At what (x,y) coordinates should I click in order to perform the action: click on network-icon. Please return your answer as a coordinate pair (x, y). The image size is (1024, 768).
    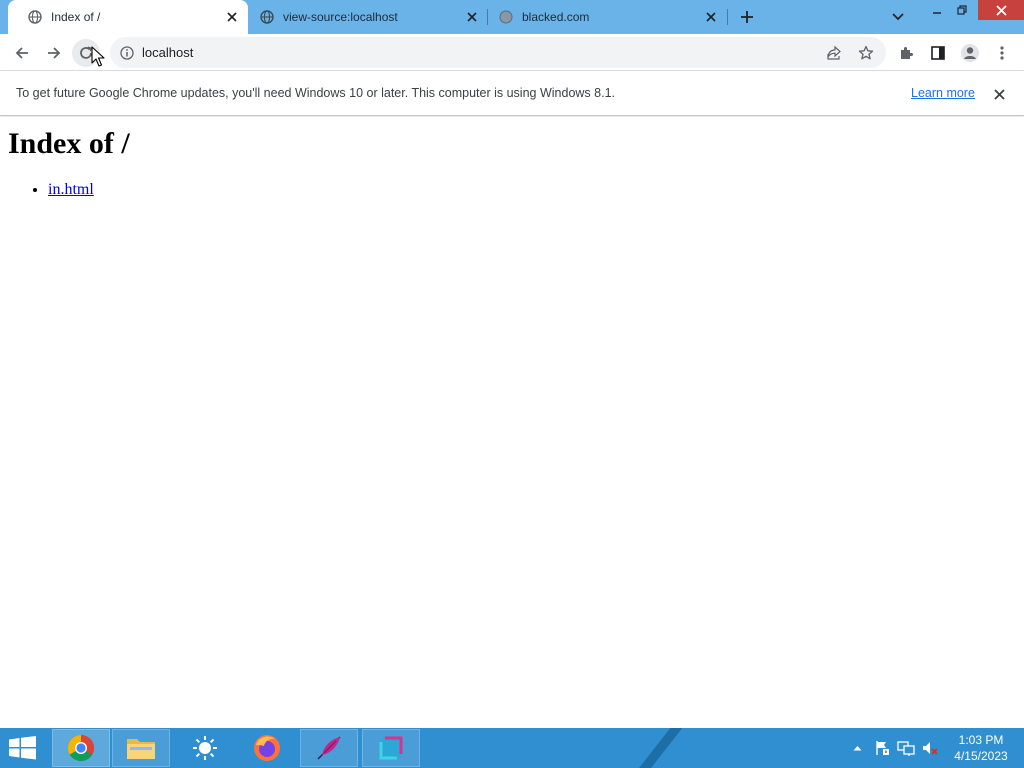
    Looking at the image, I should click on (906, 748).